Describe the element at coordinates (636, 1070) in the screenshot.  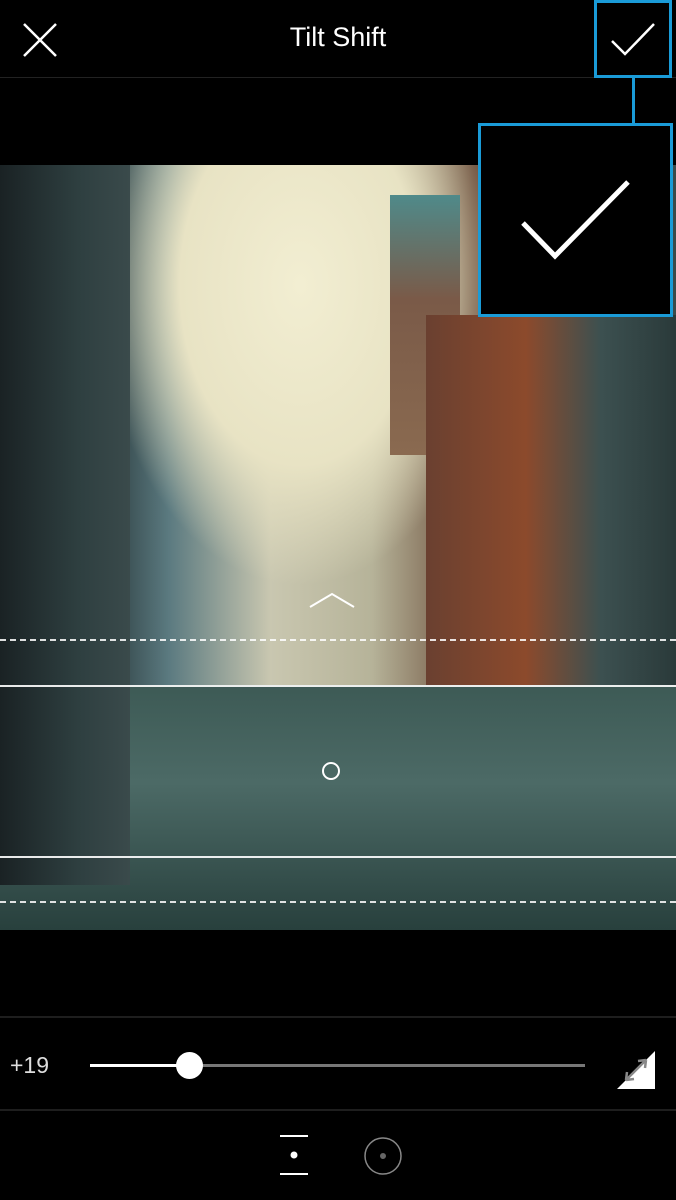
I see `invert-blur-icon` at that location.